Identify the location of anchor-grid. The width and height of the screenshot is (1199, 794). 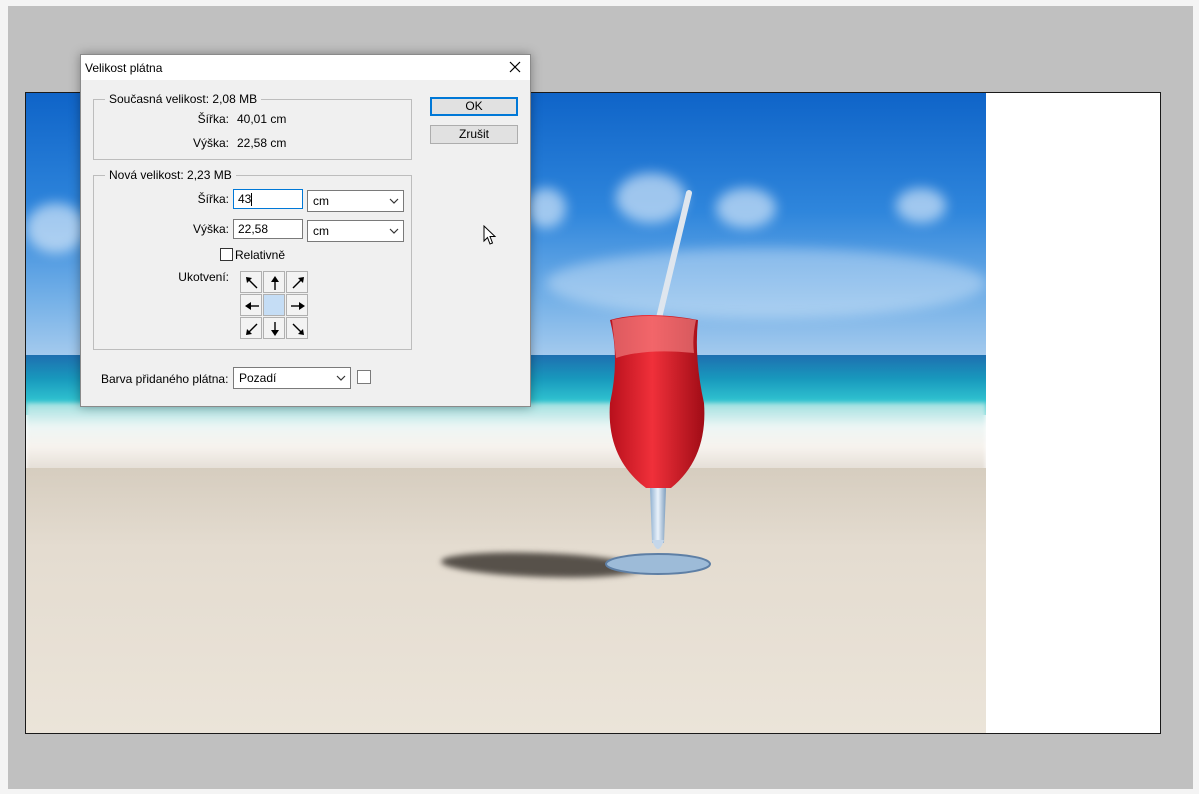
(274, 305).